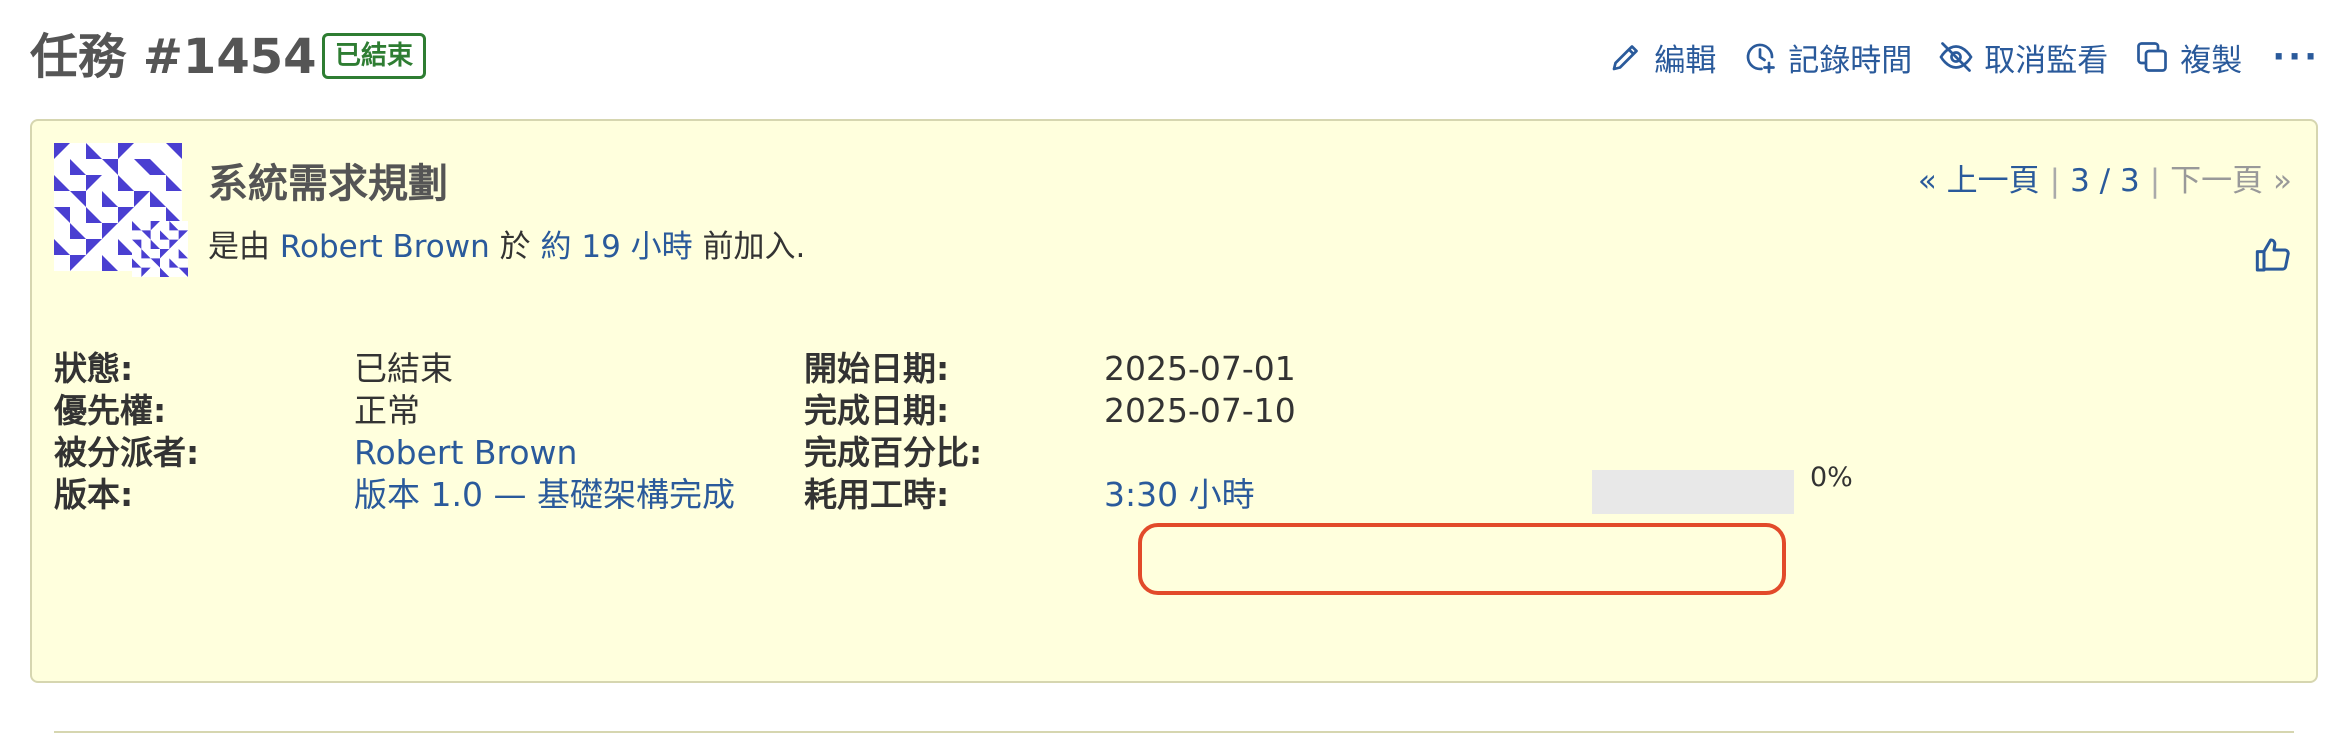  I want to click on issue-pager: « 上一頁 | 3 / 3 | 下一頁 », so click(2105, 177).